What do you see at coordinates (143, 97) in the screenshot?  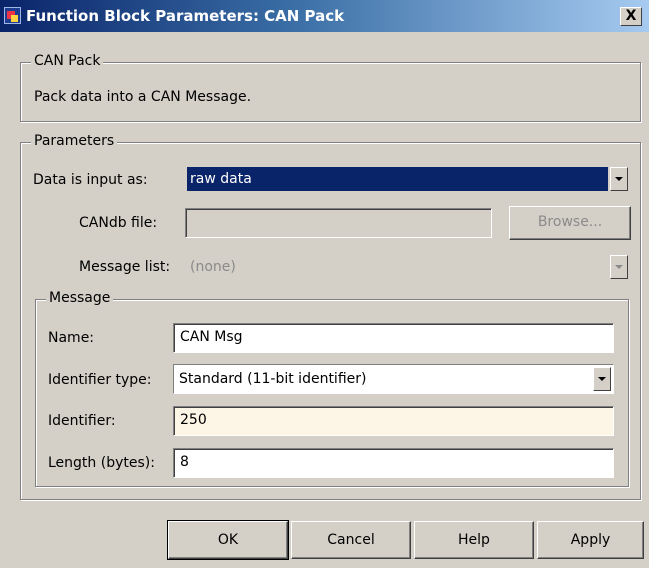 I see `block-description: Pack data into a CAN Message.` at bounding box center [143, 97].